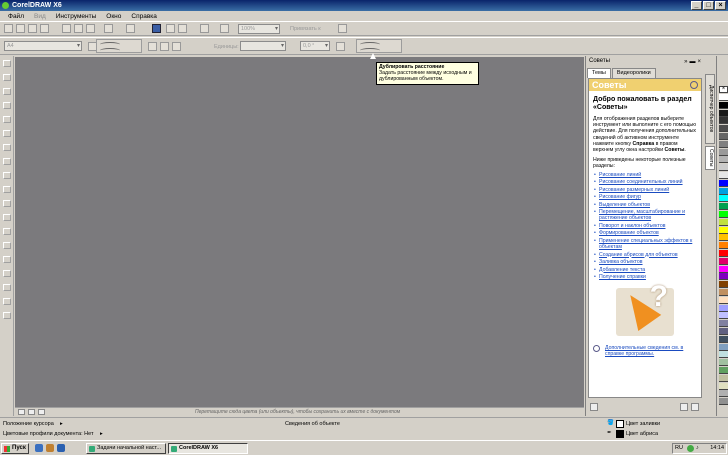  I want to click on outline-color-swatch, so click(620, 434).